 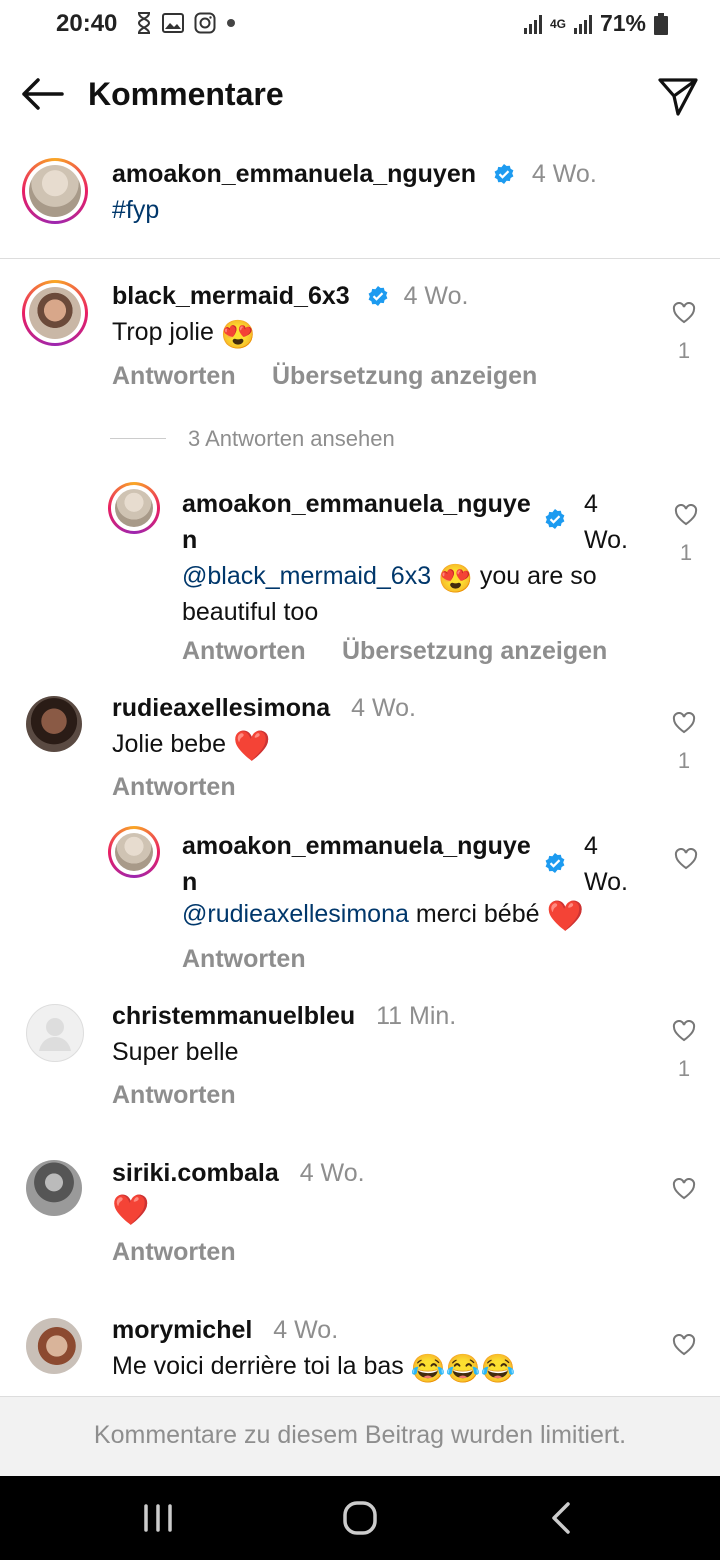 What do you see at coordinates (186, 23) in the screenshot?
I see `notification-icons` at bounding box center [186, 23].